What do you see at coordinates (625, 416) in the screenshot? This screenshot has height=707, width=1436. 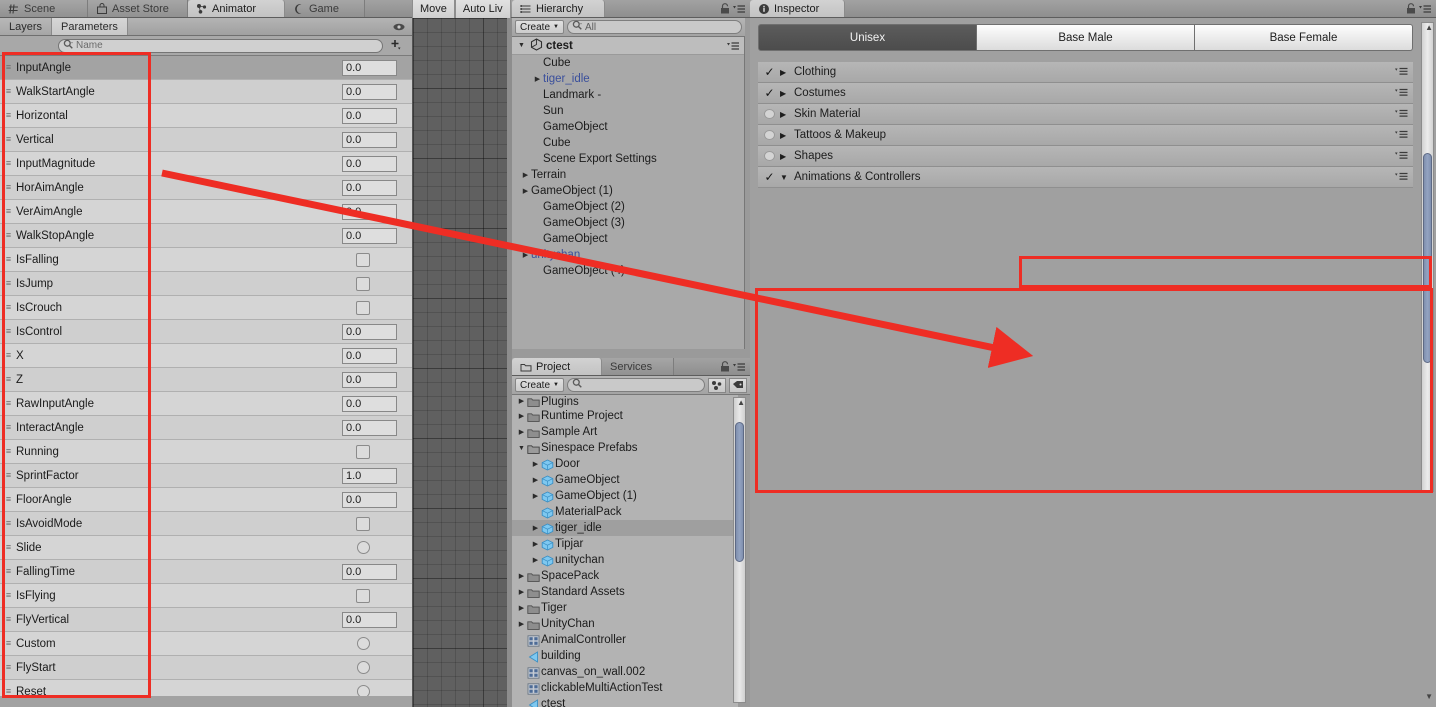 I see `project-item: ▶ Runtime Project` at bounding box center [625, 416].